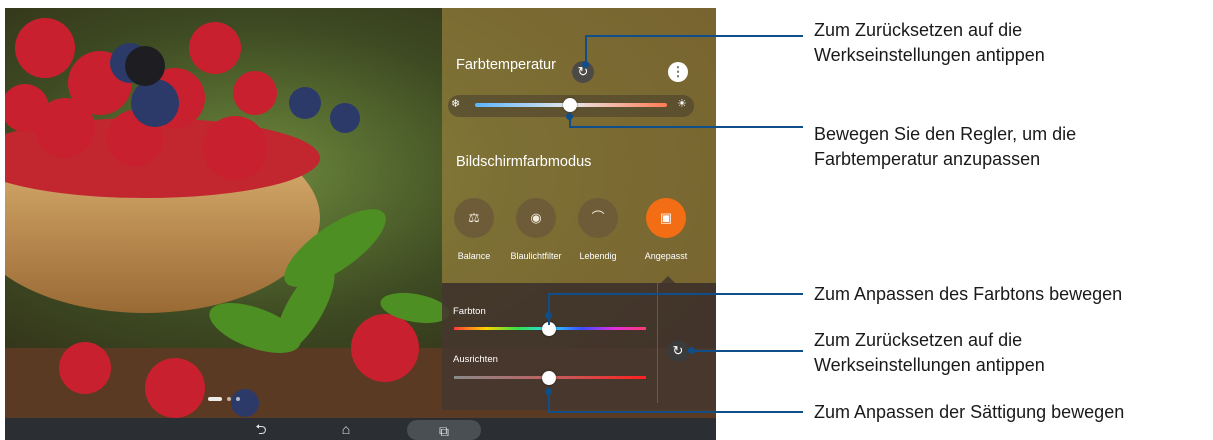 The height and width of the screenshot is (440, 1213). I want to click on color-temperature-knob, so click(570, 105).